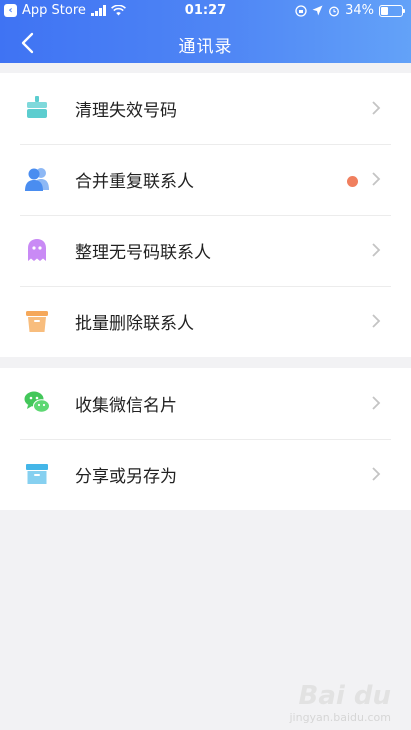  I want to click on status-right: 34%, so click(350, 10).